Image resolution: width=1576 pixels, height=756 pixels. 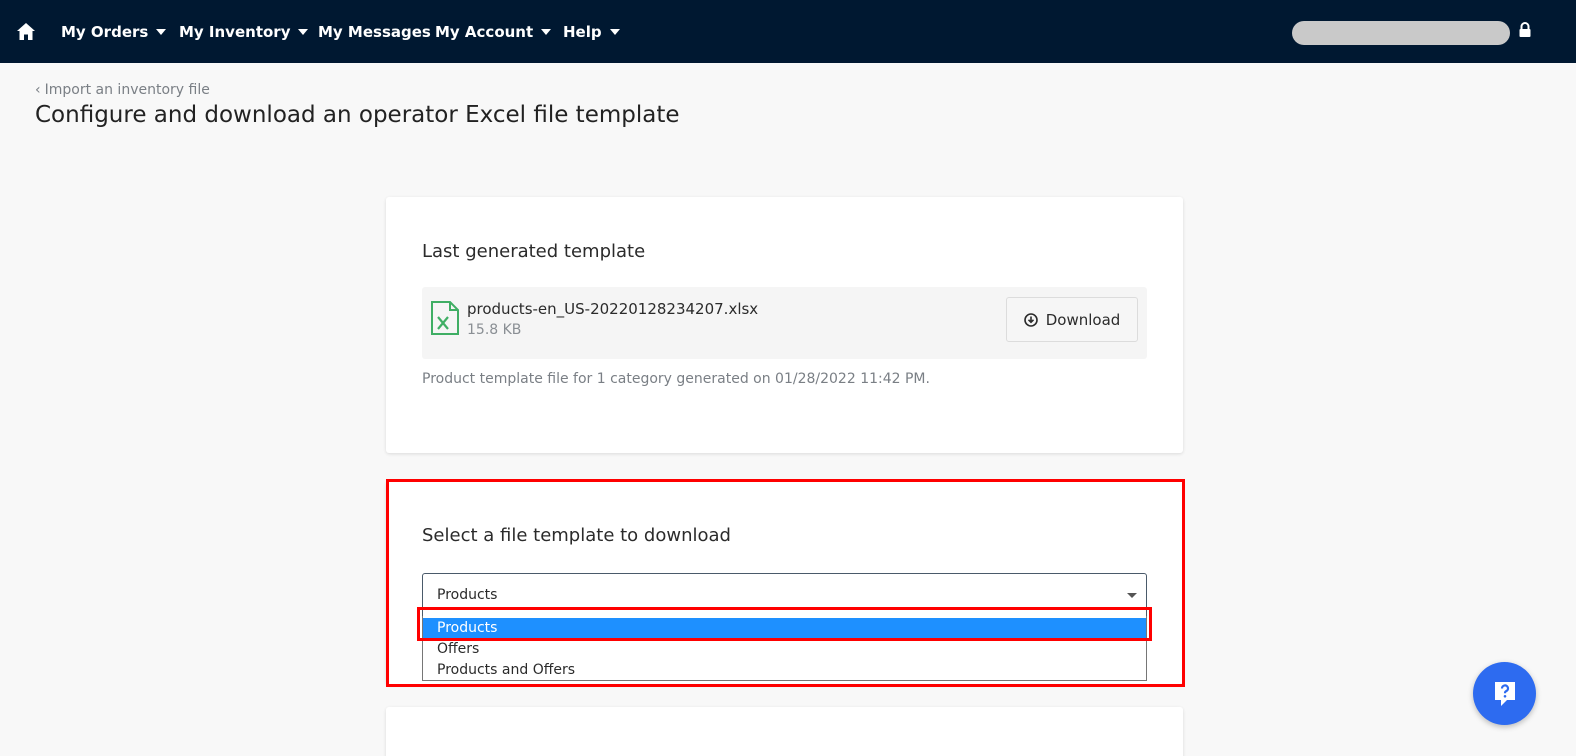 I want to click on nav-my-orders-label: My Orders, so click(x=105, y=32).